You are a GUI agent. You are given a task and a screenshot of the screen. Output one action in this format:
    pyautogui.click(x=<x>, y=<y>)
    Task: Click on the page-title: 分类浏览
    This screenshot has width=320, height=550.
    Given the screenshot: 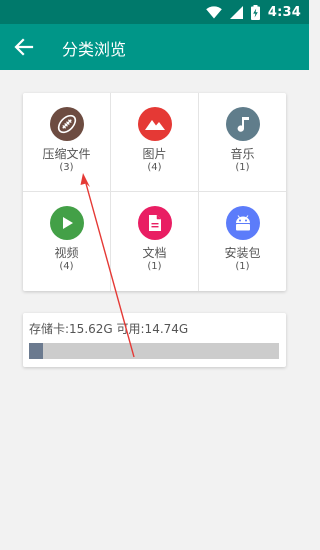 What is the action you would take?
    pyautogui.click(x=94, y=49)
    